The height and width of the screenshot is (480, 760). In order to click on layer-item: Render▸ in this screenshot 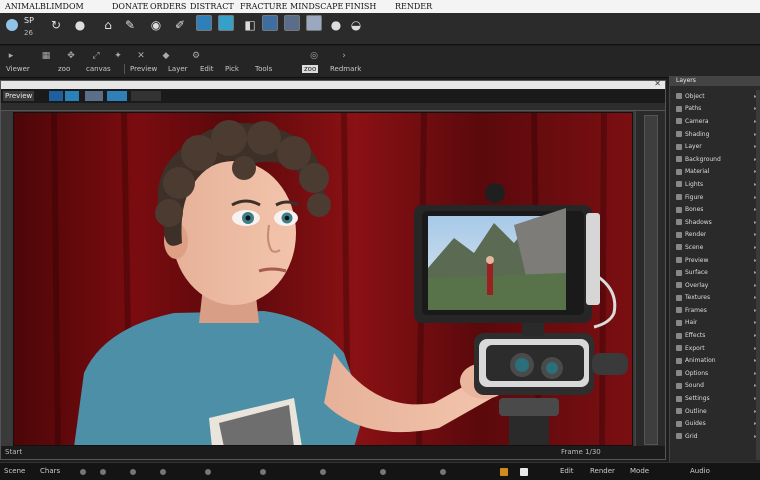, I will do `click(715, 235)`.